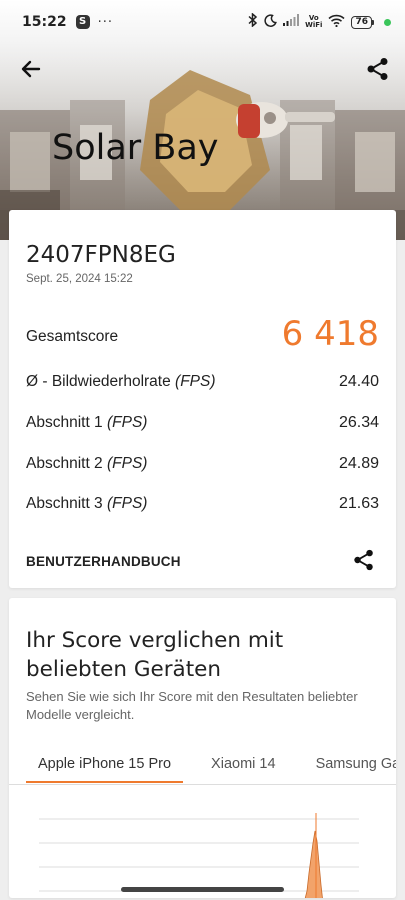 The image size is (405, 900). I want to click on benchmark-title: Solar Bay, so click(135, 148).